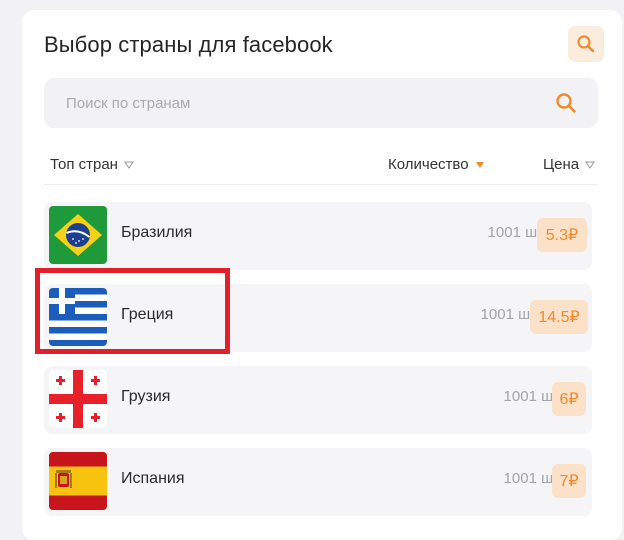 Image resolution: width=624 pixels, height=540 pixels. I want to click on country-row-spain: Испания 1001 шт 7₽, so click(318, 482).